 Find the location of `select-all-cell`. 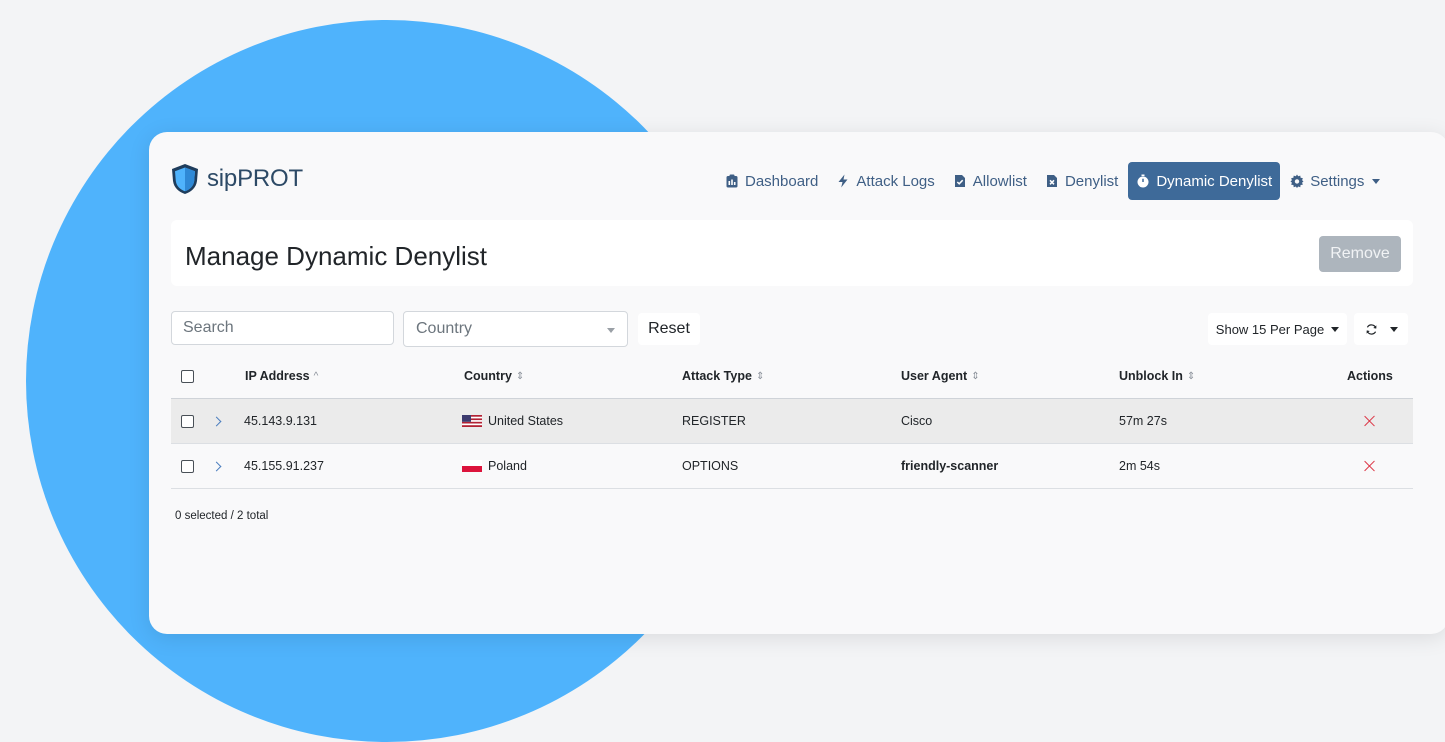

select-all-cell is located at coordinates (187, 376).